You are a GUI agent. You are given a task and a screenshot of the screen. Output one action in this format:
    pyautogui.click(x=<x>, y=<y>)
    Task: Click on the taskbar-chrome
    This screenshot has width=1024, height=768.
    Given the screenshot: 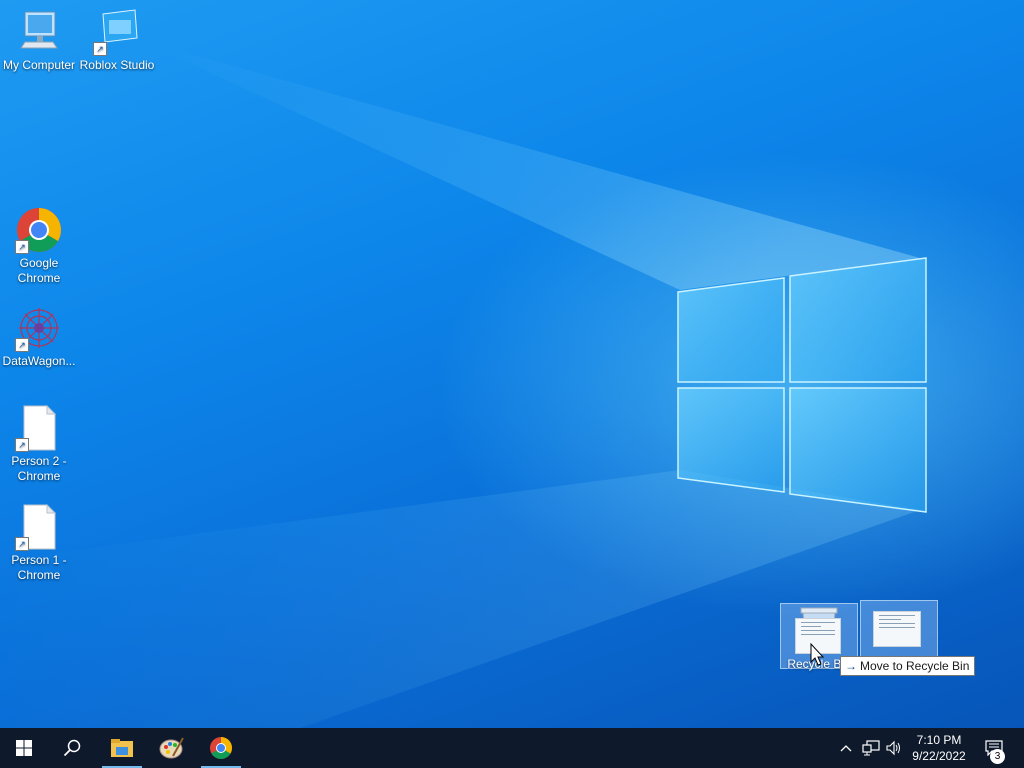 What is the action you would take?
    pyautogui.click(x=221, y=748)
    